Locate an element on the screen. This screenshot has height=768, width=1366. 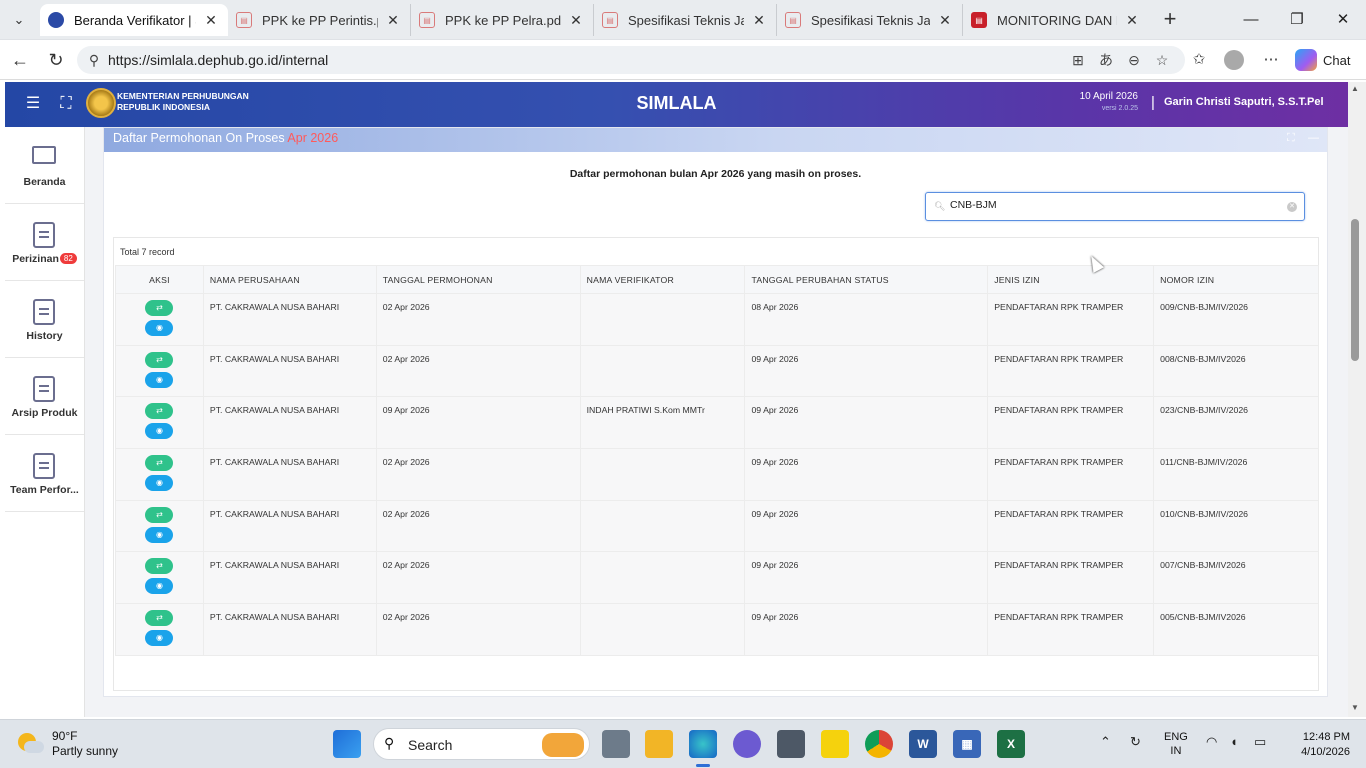
back-arrow-icon: ← is located at coordinates (20, 60).